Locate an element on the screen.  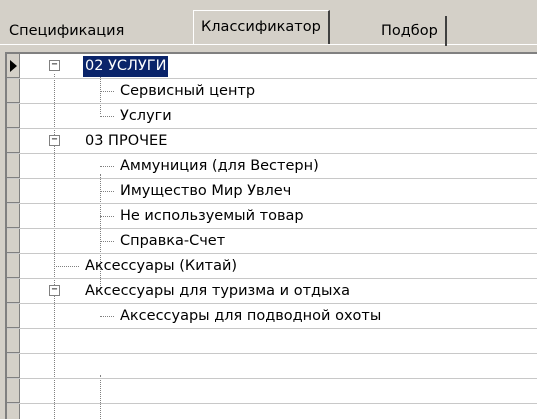
tree-node-label: Услуги is located at coordinates (146, 116).